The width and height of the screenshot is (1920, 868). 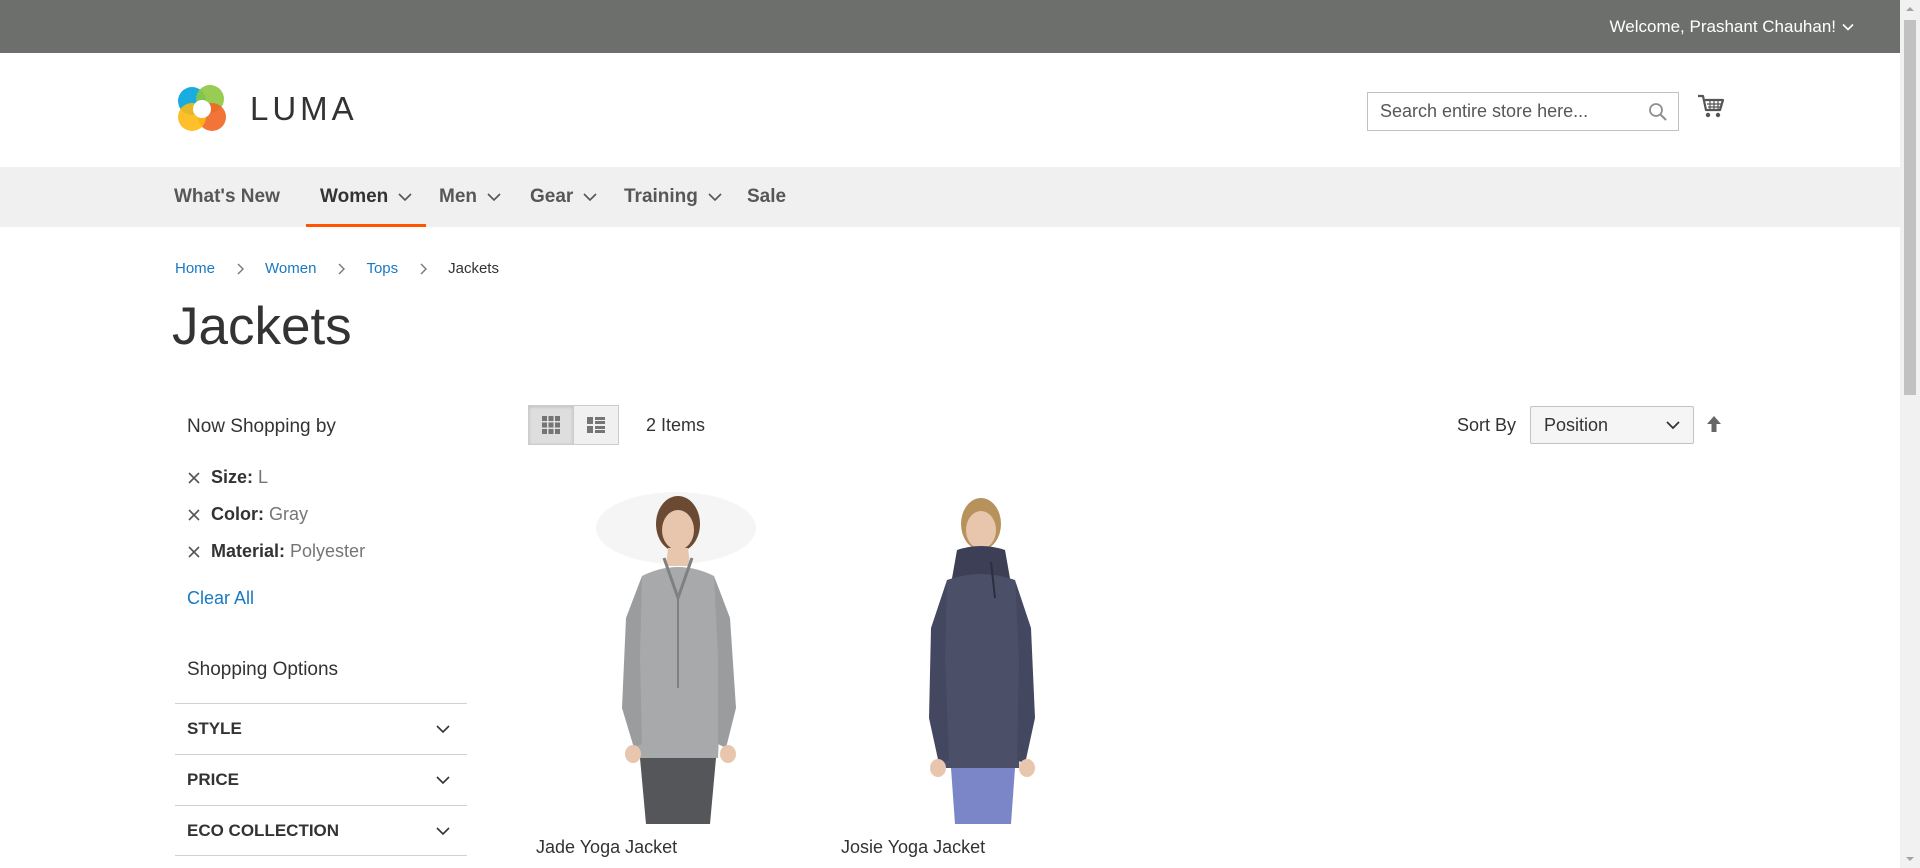 I want to click on product-photo-josie-yoga-jacket, so click(x=982, y=661).